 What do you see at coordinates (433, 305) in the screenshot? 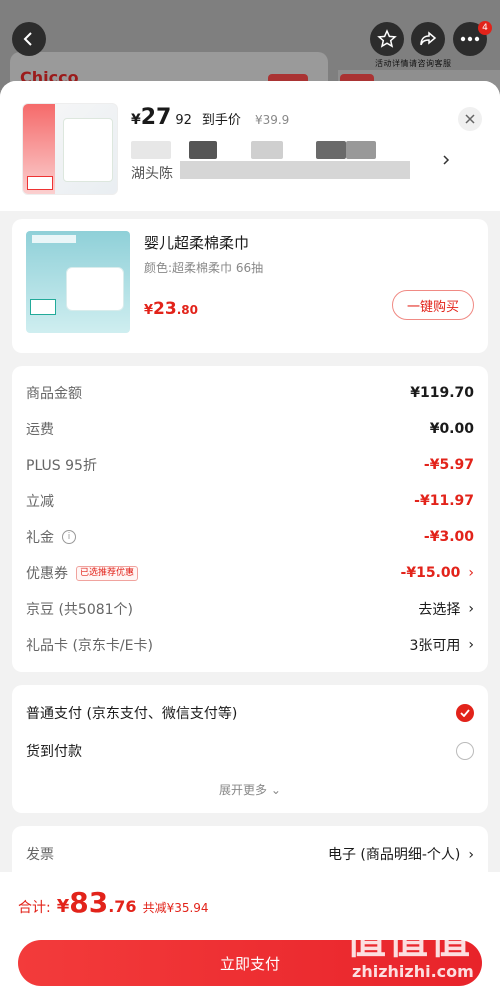
I see `one-click-buy-button: 一键购买` at bounding box center [433, 305].